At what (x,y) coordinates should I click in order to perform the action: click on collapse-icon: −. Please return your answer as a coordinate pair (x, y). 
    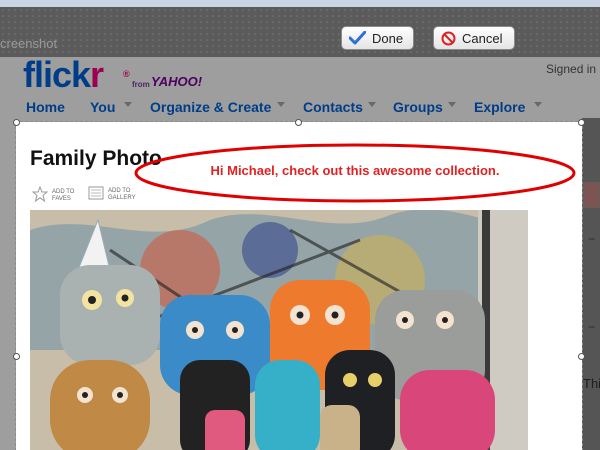
    Looking at the image, I should click on (591, 239).